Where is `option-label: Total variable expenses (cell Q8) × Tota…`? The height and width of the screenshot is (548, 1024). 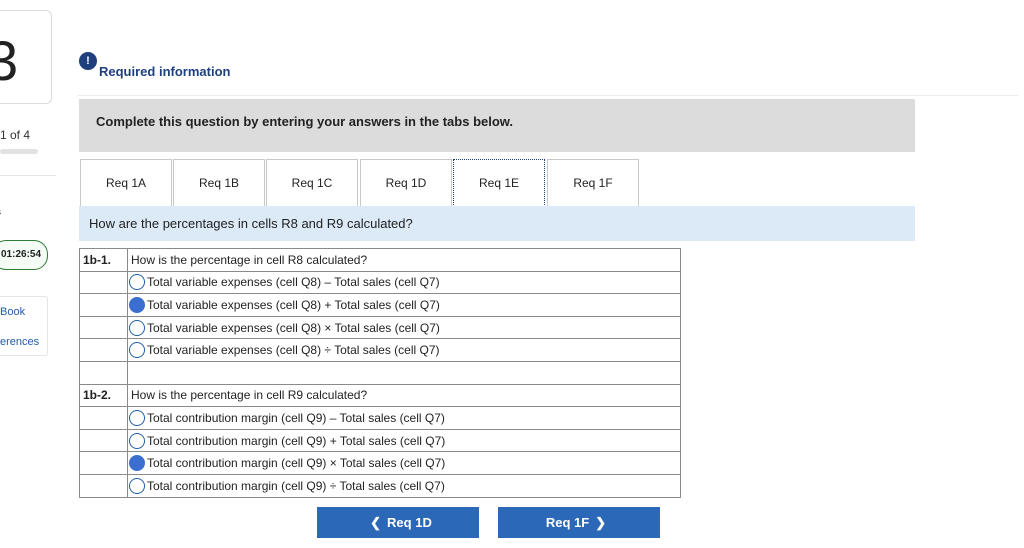
option-label: Total variable expenses (cell Q8) × Tota… is located at coordinates (293, 327).